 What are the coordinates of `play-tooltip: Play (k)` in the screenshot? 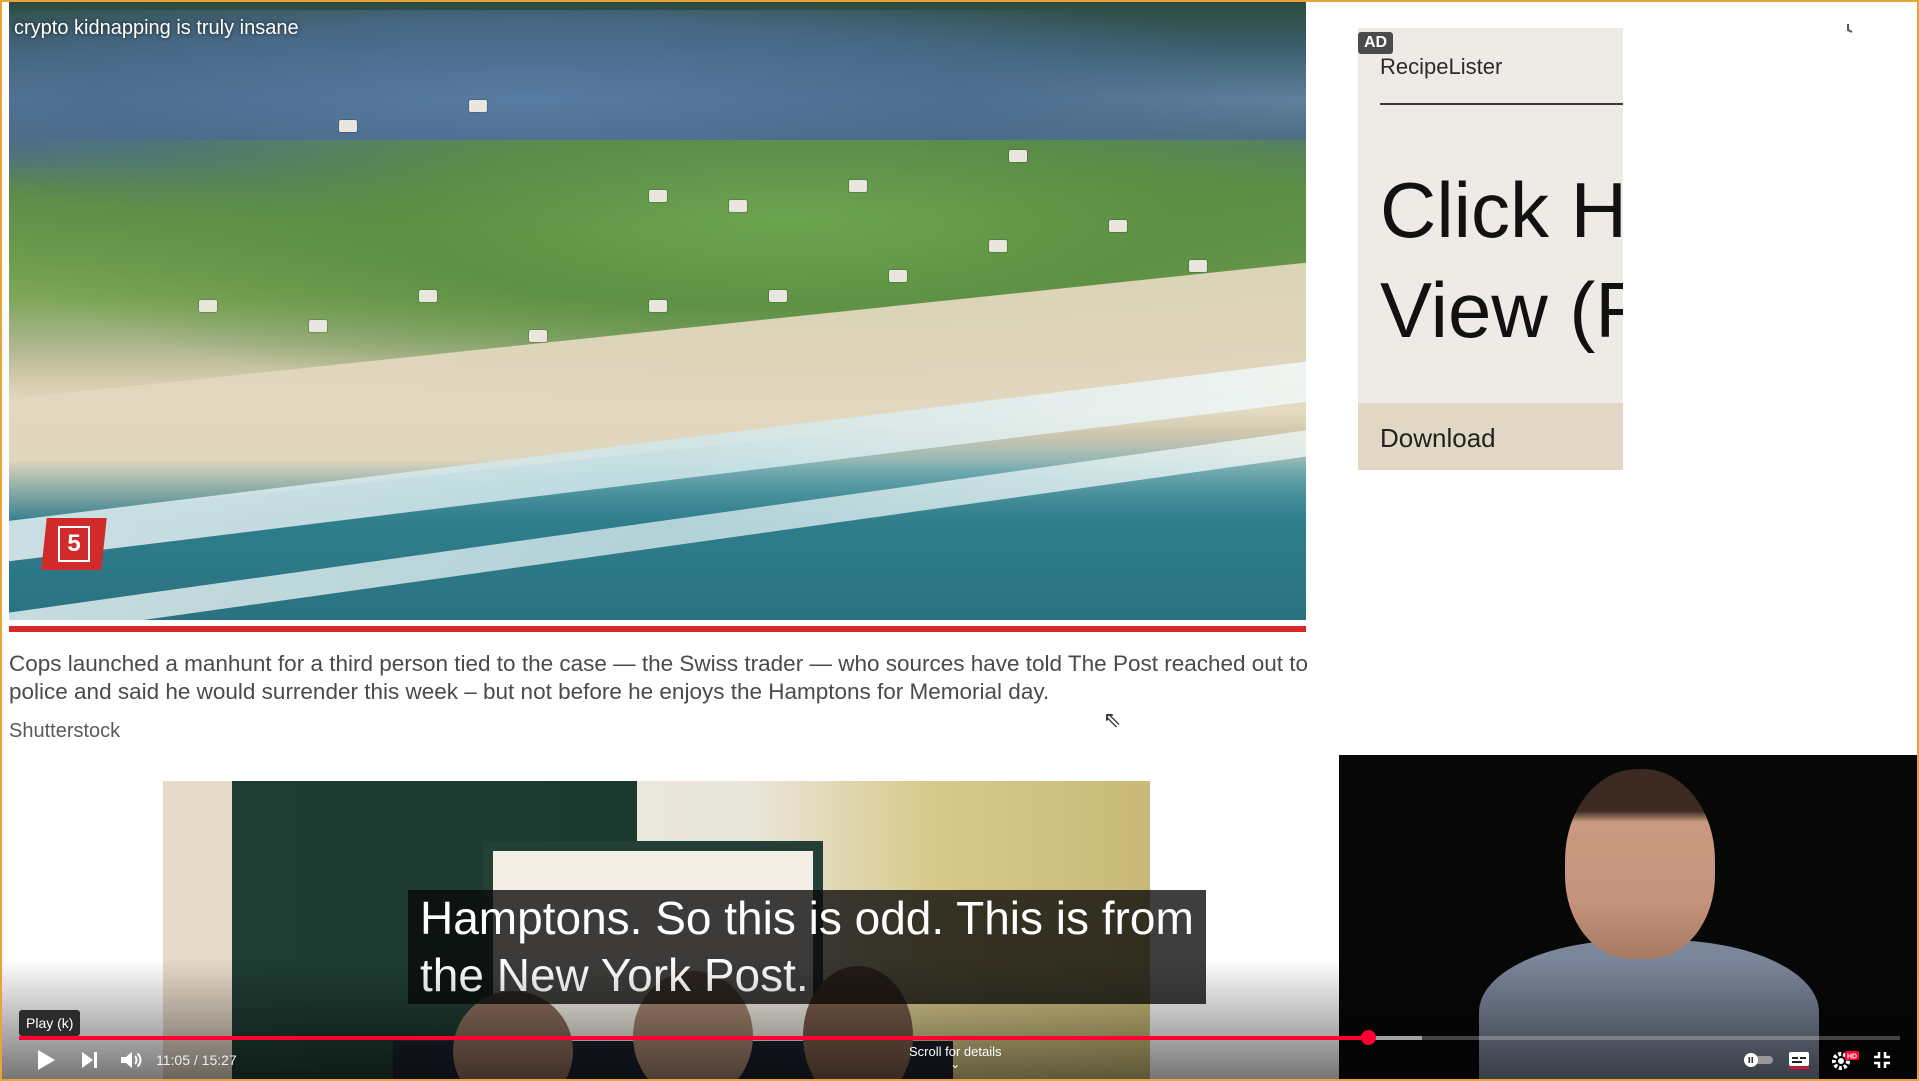 It's located at (50, 1023).